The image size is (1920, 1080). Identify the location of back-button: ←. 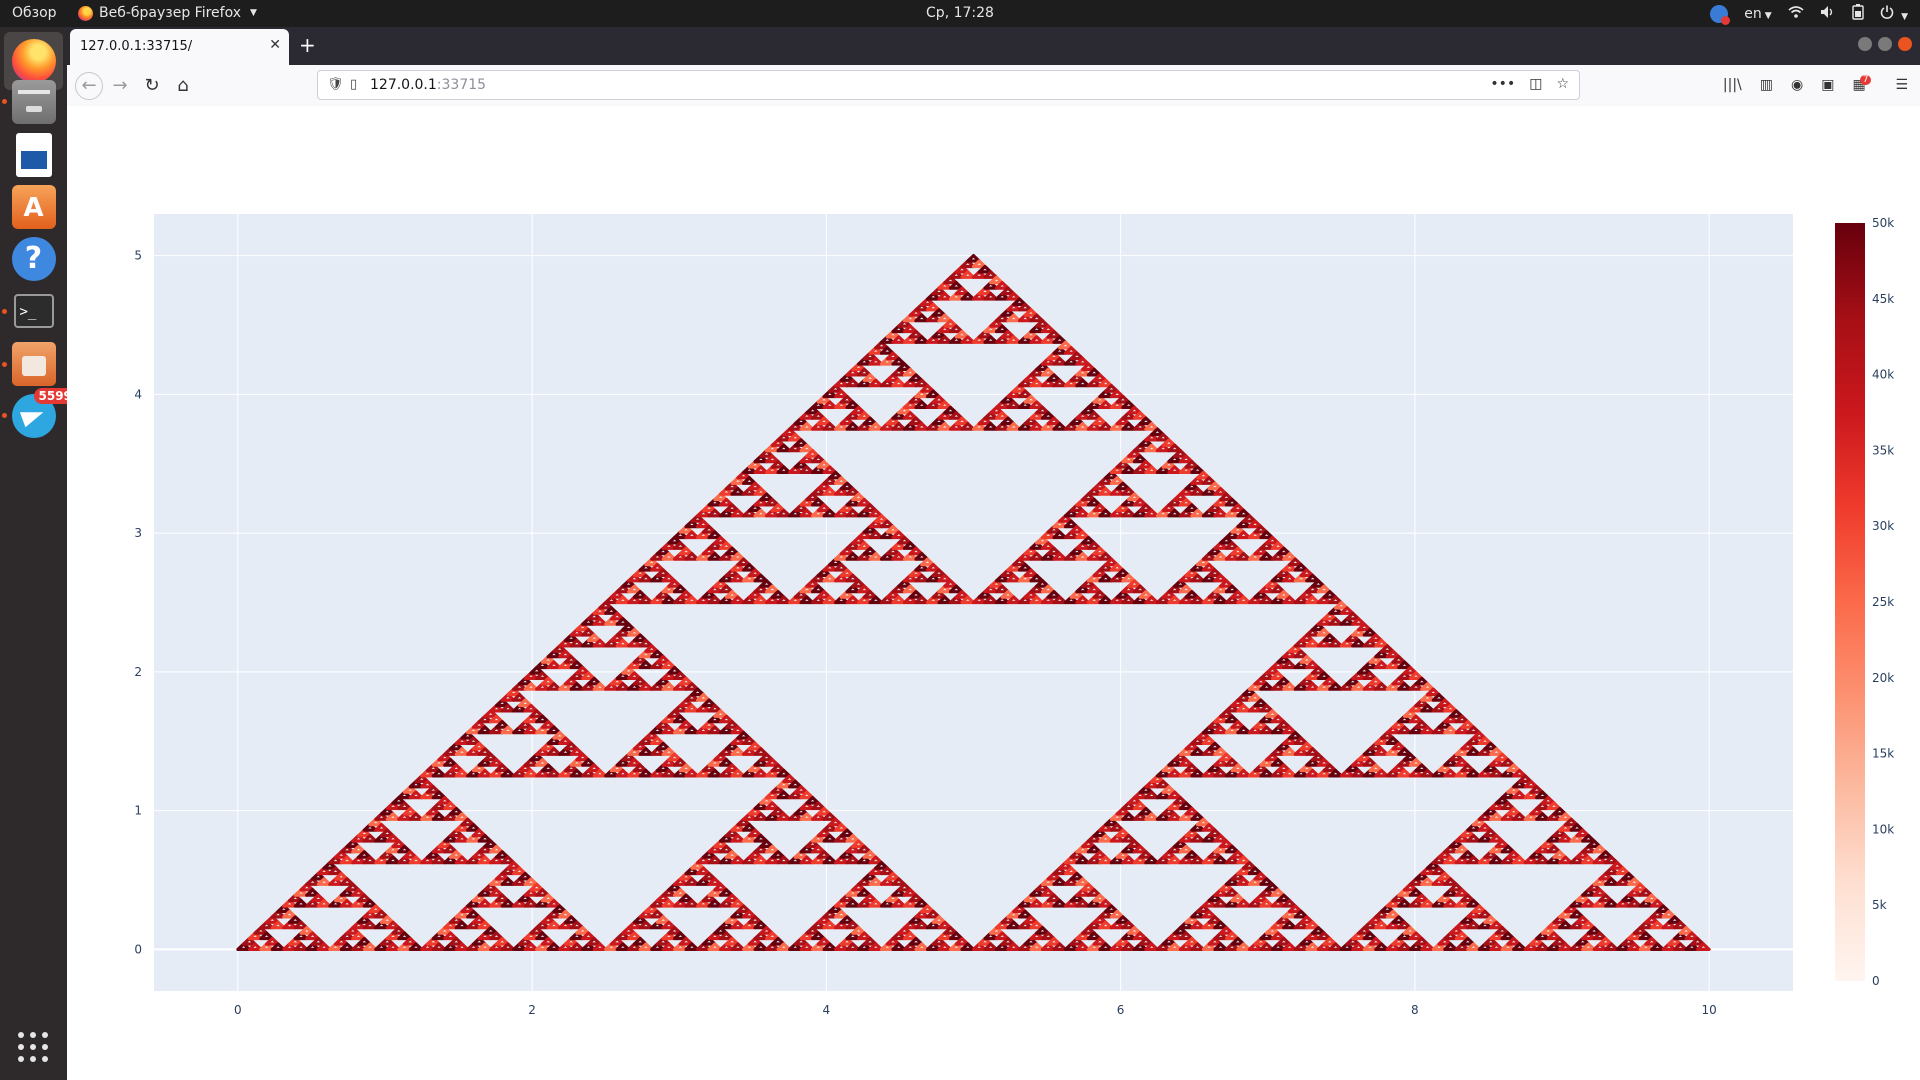
(89, 86).